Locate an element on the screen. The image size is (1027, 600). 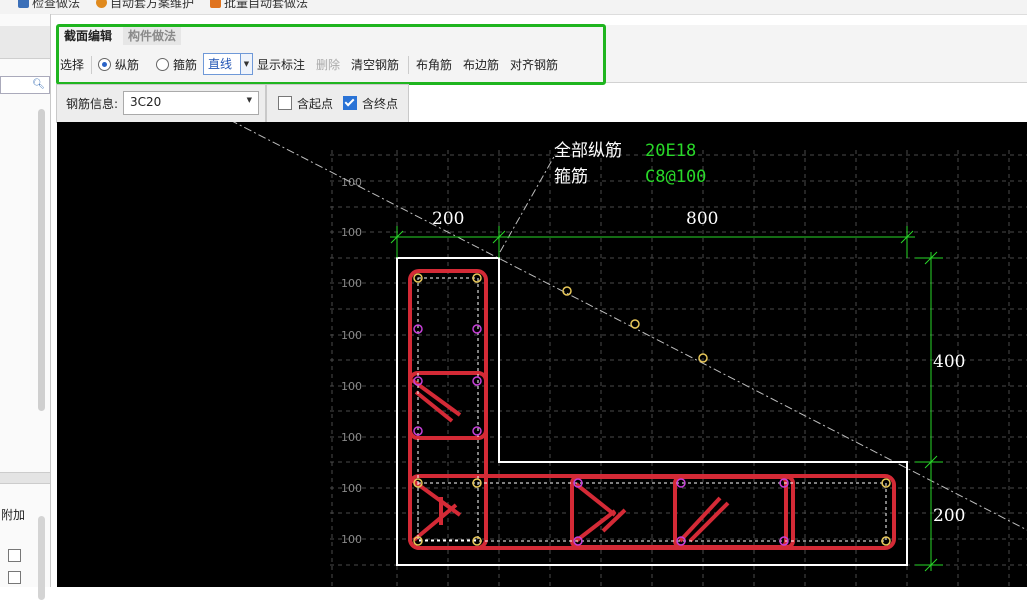
include-end-checkbox is located at coordinates (350, 103).